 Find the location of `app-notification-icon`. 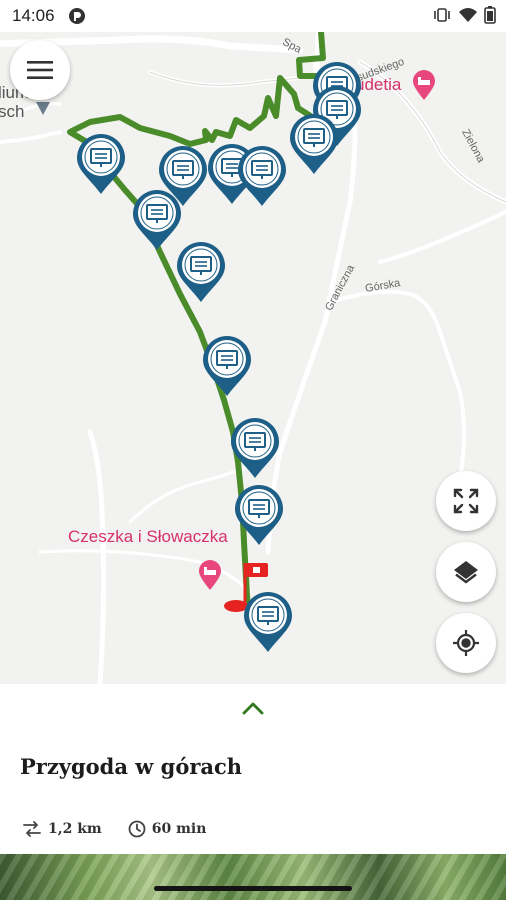

app-notification-icon is located at coordinates (77, 16).